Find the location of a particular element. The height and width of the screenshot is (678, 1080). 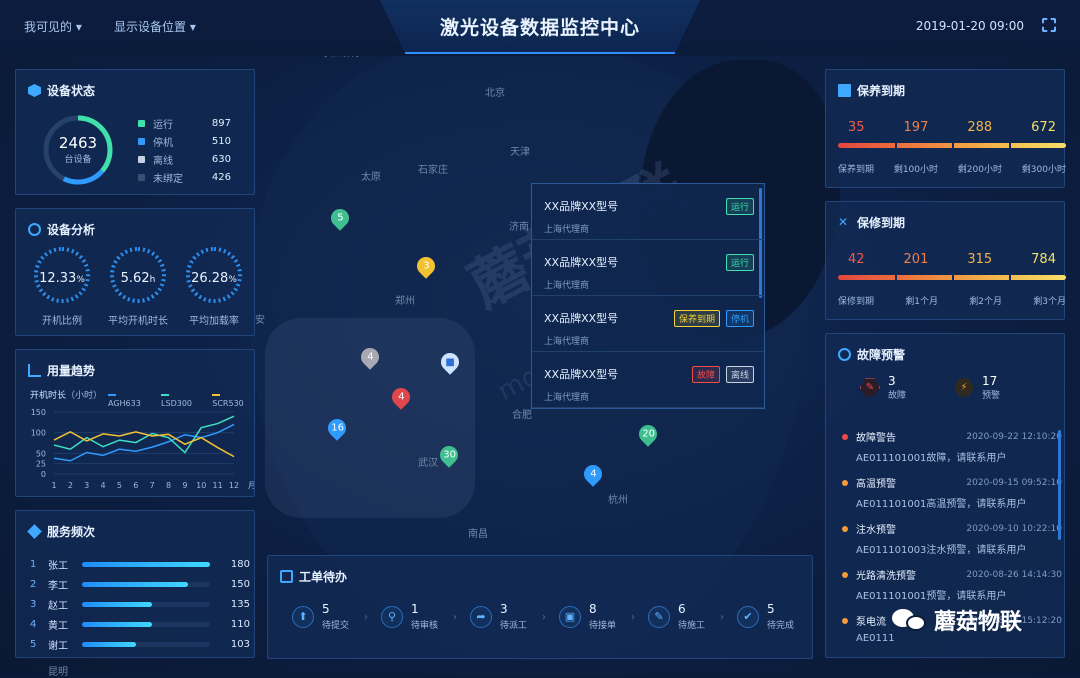

city-label: 济南 is located at coordinates (519, 227).